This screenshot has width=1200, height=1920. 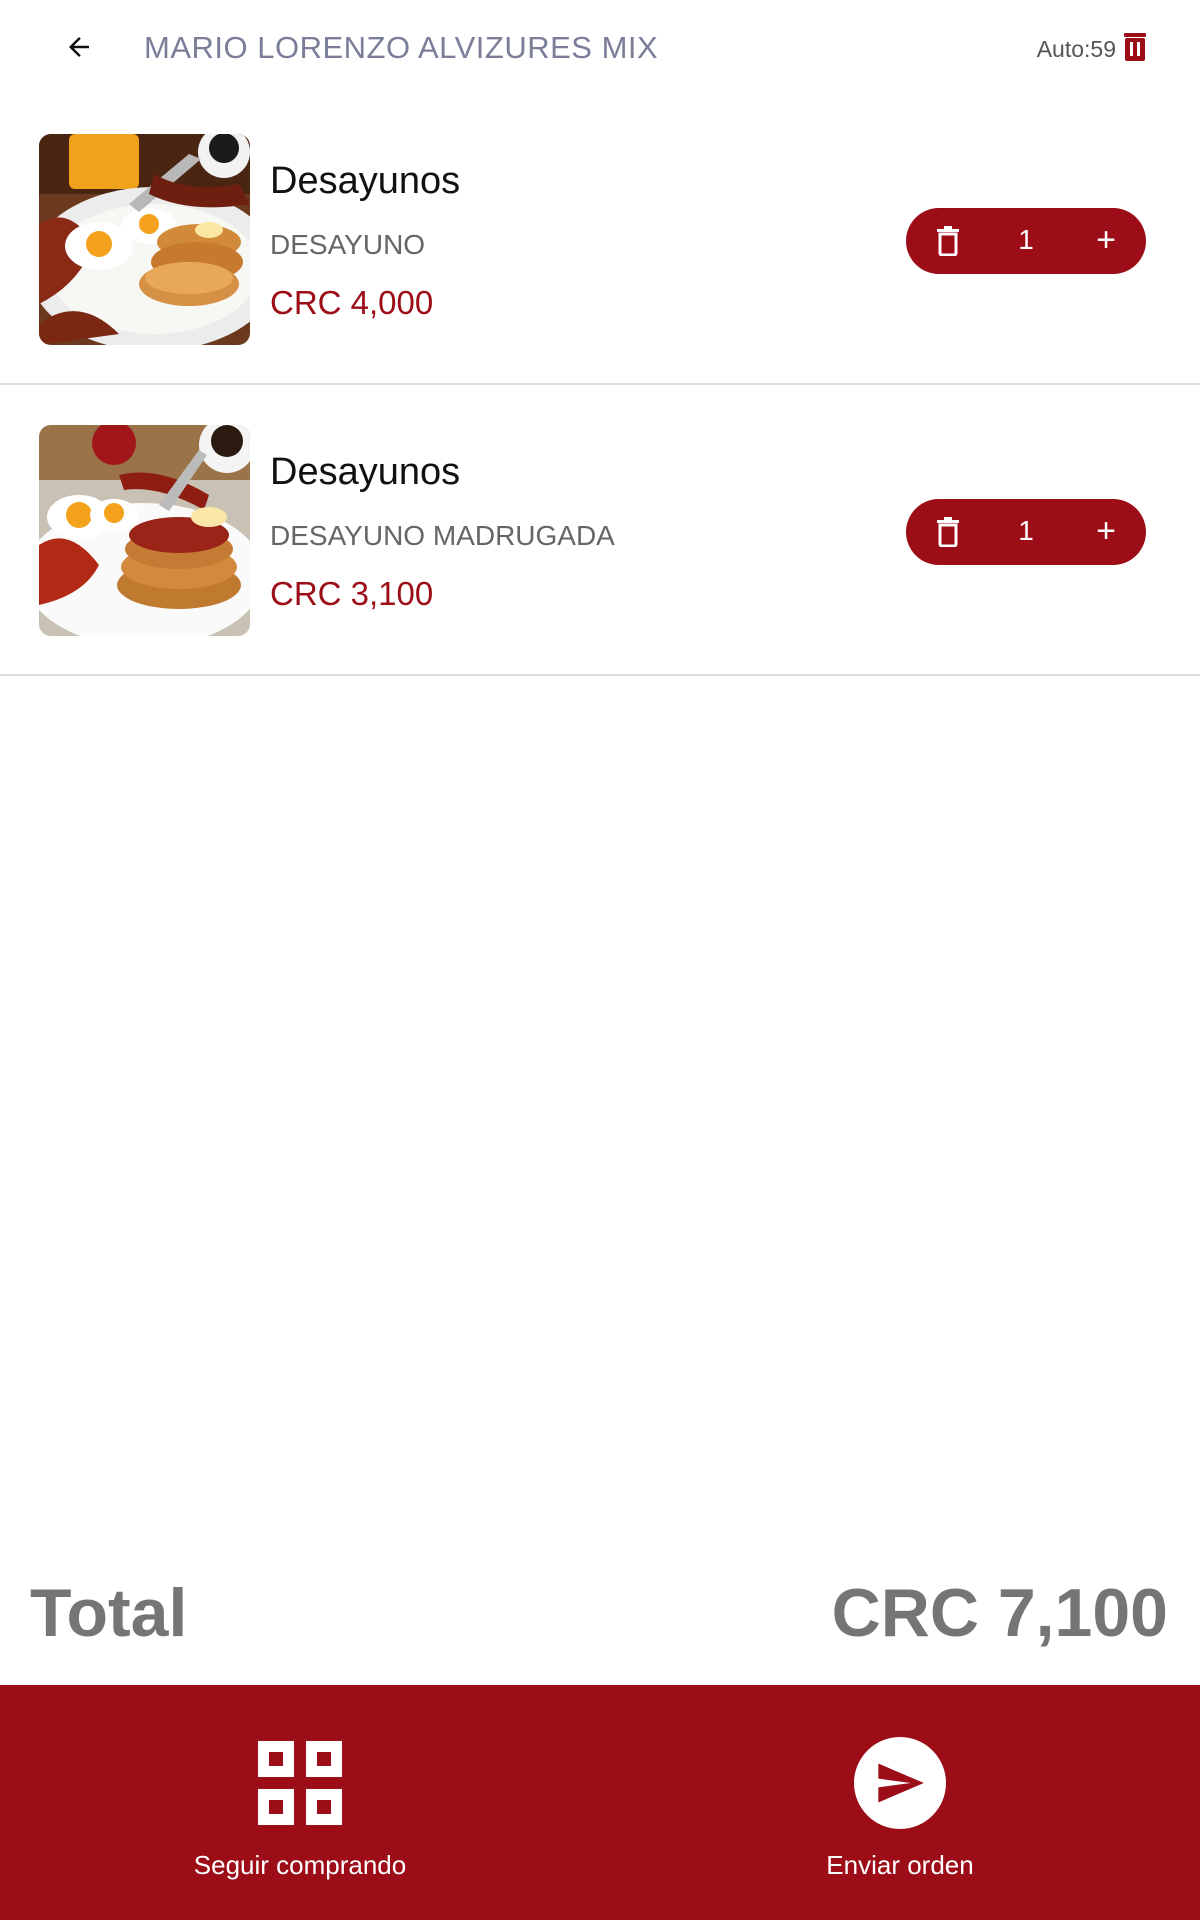 I want to click on continue-shopping-button: Seguir comprando, so click(x=300, y=1802).